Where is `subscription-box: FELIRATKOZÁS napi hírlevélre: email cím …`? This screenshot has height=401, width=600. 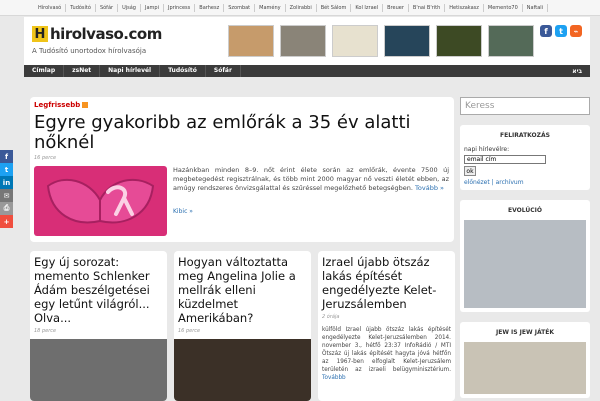
subscription-box: FELIRATKOZÁS napi hírlevélre: email cím … is located at coordinates (525, 157).